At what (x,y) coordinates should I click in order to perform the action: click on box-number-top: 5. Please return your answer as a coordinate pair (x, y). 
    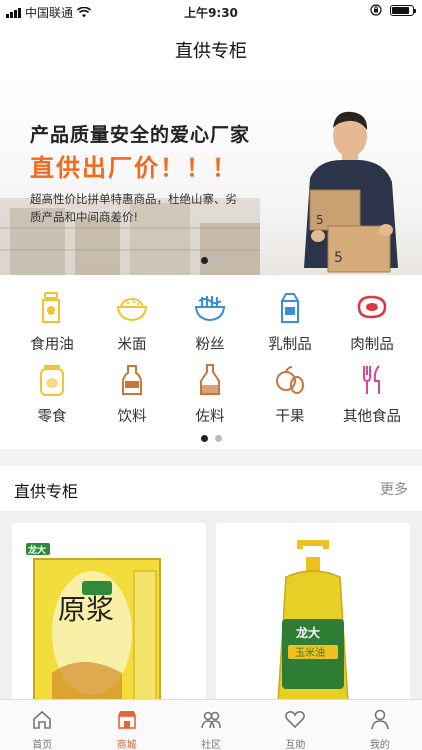
    Looking at the image, I should click on (320, 220).